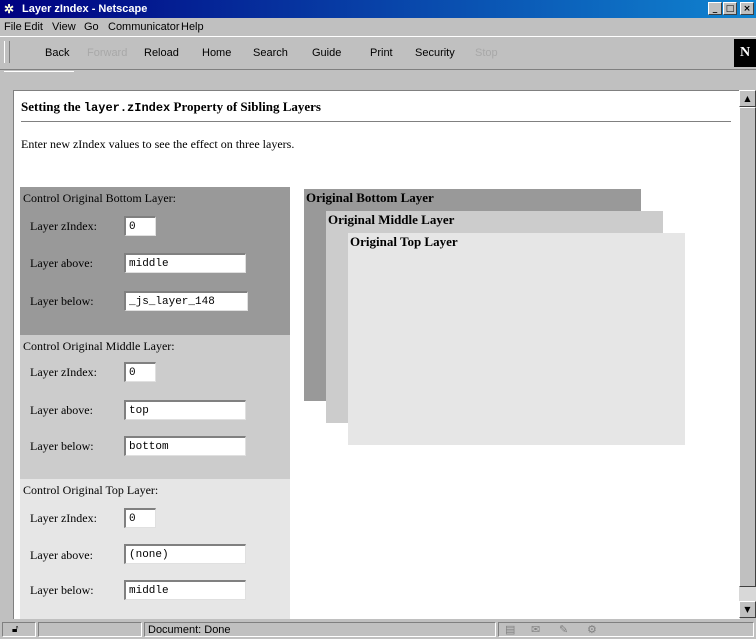 The height and width of the screenshot is (639, 756). Describe the element at coordinates (13, 27) in the screenshot. I see `menu-file: File` at that location.